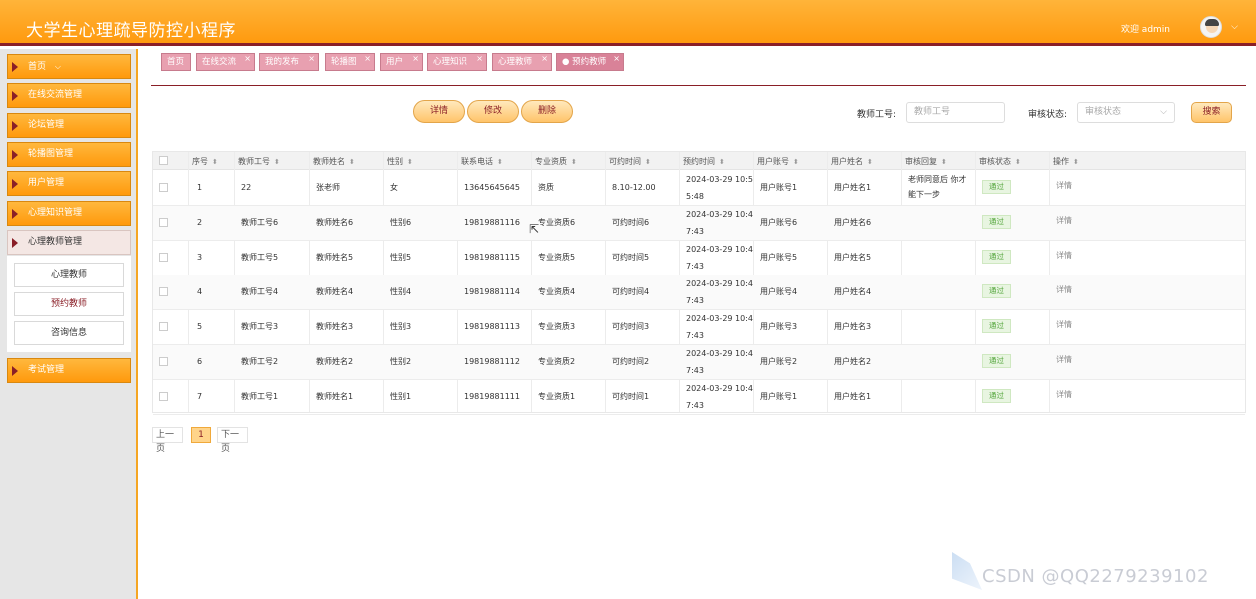  What do you see at coordinates (1211, 27) in the screenshot?
I see `user-avatar` at bounding box center [1211, 27].